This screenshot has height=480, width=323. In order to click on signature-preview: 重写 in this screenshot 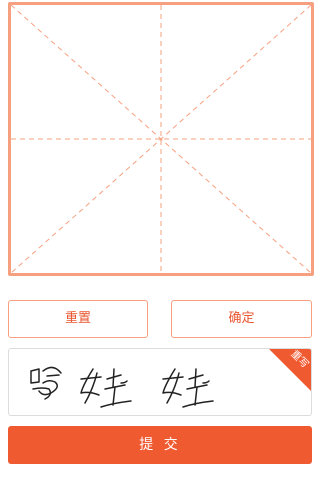, I will do `click(160, 382)`.